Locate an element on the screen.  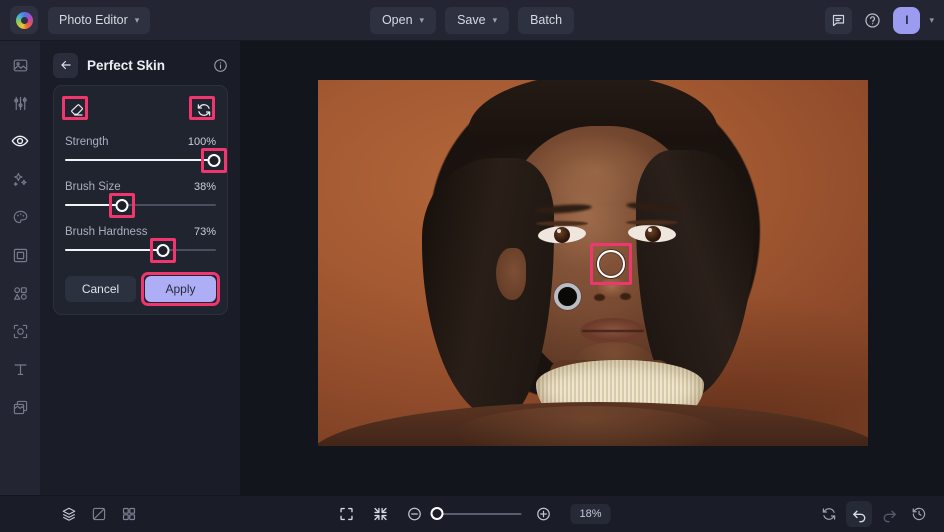
reset-refresh-icon is located at coordinates (204, 110).